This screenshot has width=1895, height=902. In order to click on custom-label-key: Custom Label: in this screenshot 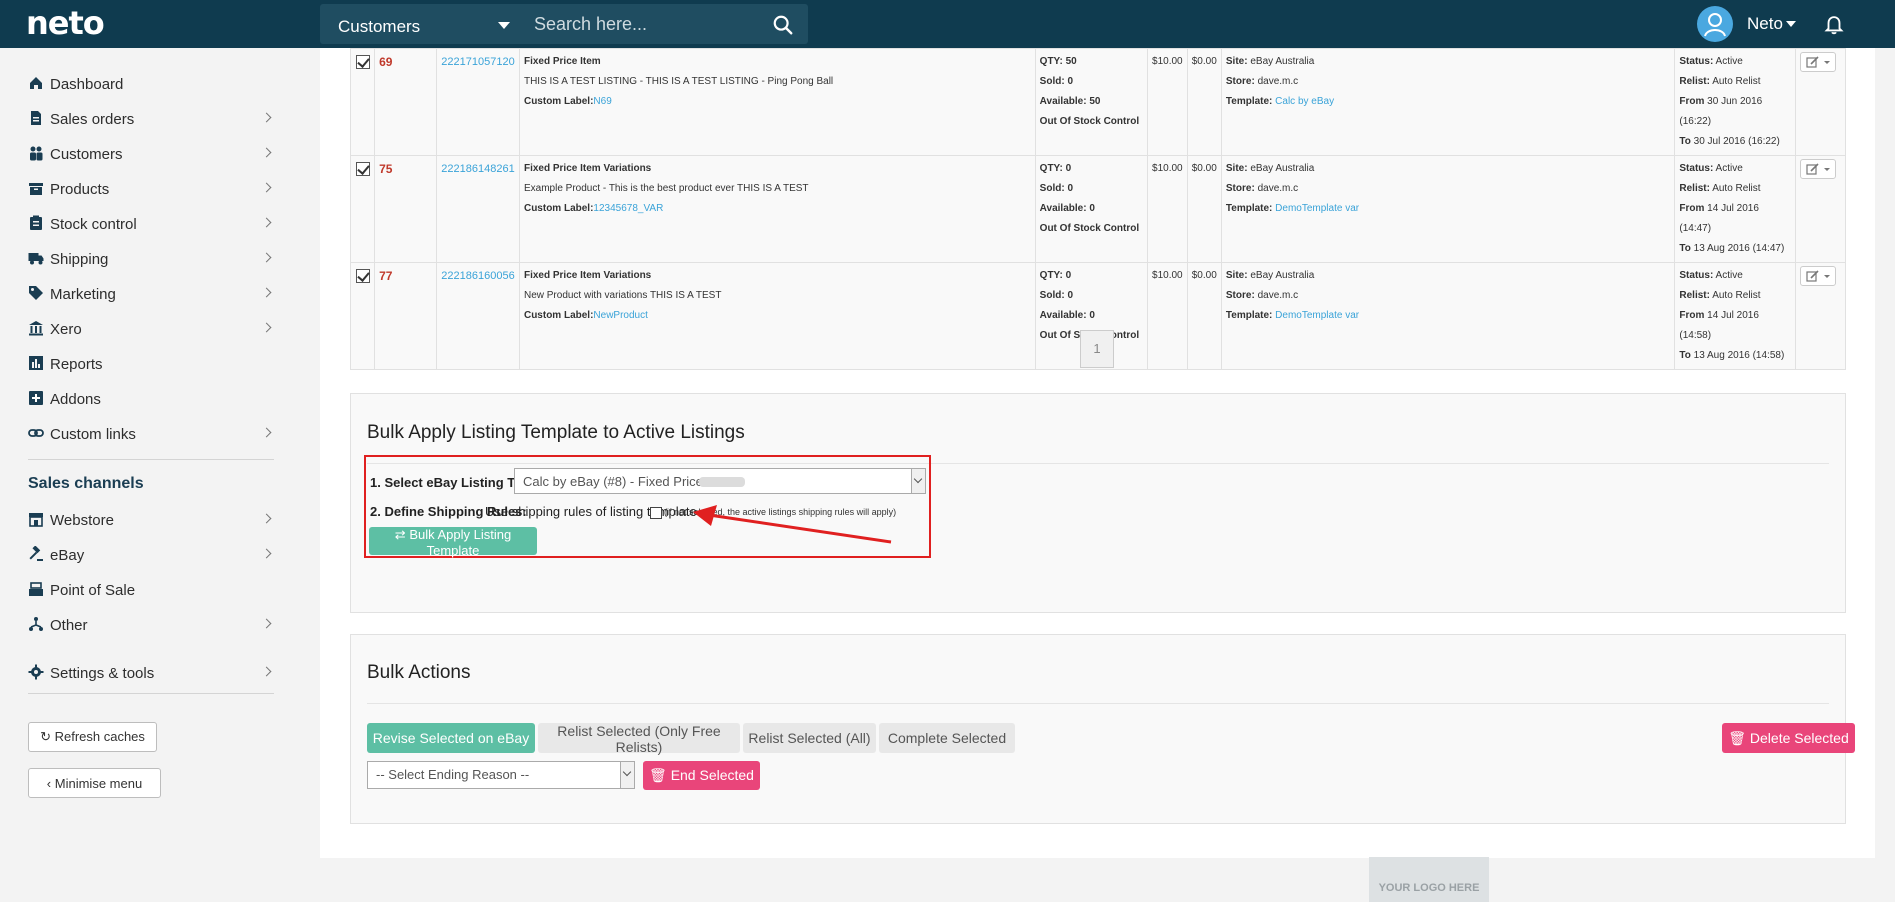, I will do `click(558, 208)`.